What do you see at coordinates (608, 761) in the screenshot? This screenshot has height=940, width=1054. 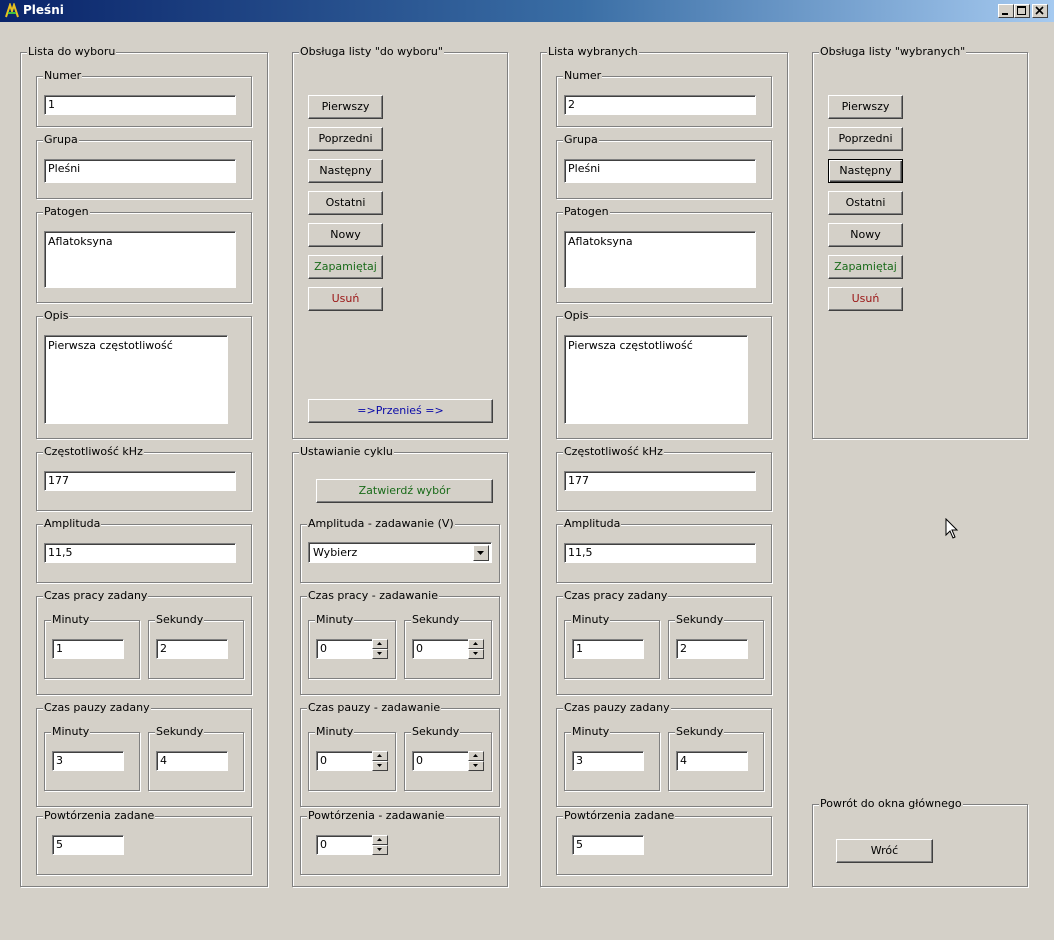 I see `right-pauza-minuty-field: 3` at bounding box center [608, 761].